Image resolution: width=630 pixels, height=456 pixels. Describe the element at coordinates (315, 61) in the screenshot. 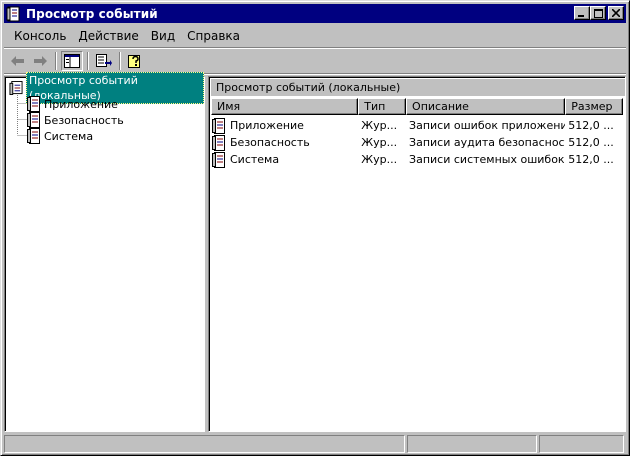

I see `toolbar` at that location.